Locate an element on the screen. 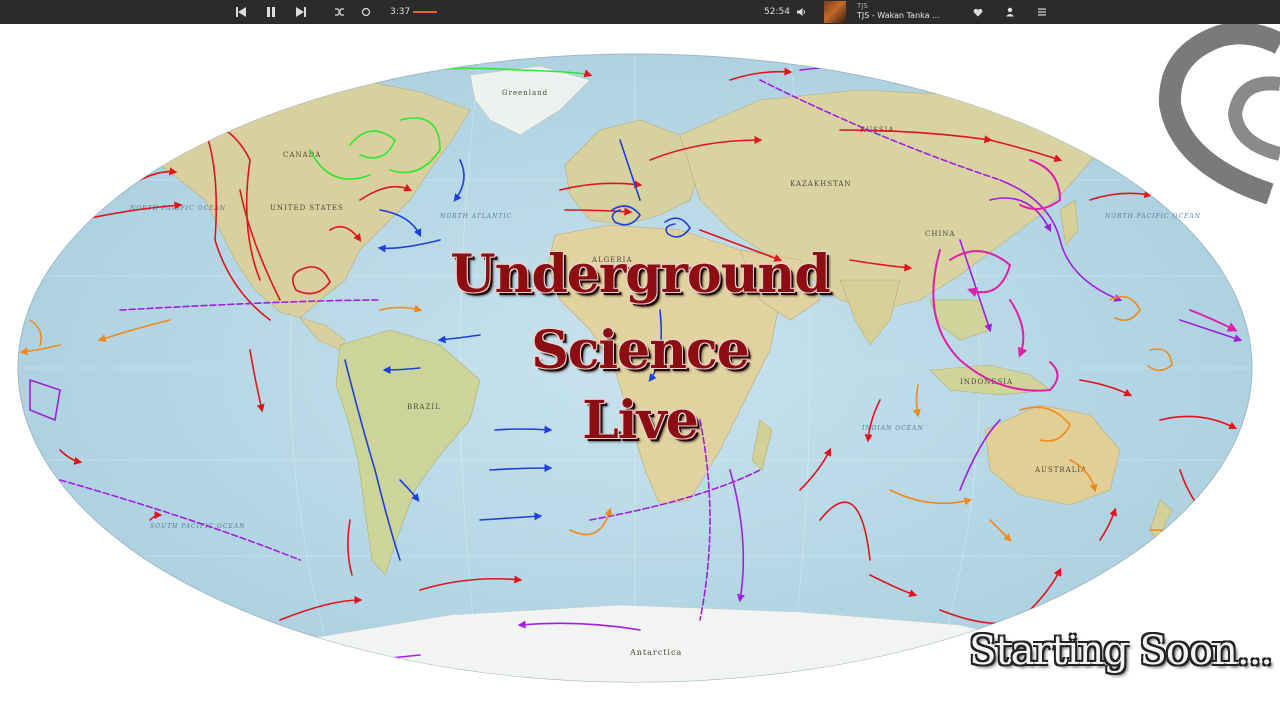 This screenshot has width=1280, height=720. pause-button is located at coordinates (271, 12).